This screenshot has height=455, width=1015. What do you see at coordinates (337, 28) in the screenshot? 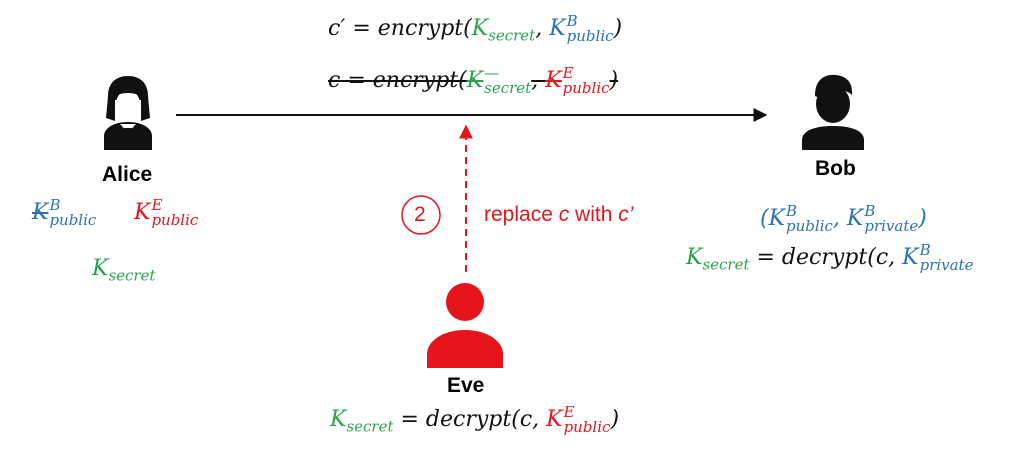
I see `ciphertext-new: c′` at bounding box center [337, 28].